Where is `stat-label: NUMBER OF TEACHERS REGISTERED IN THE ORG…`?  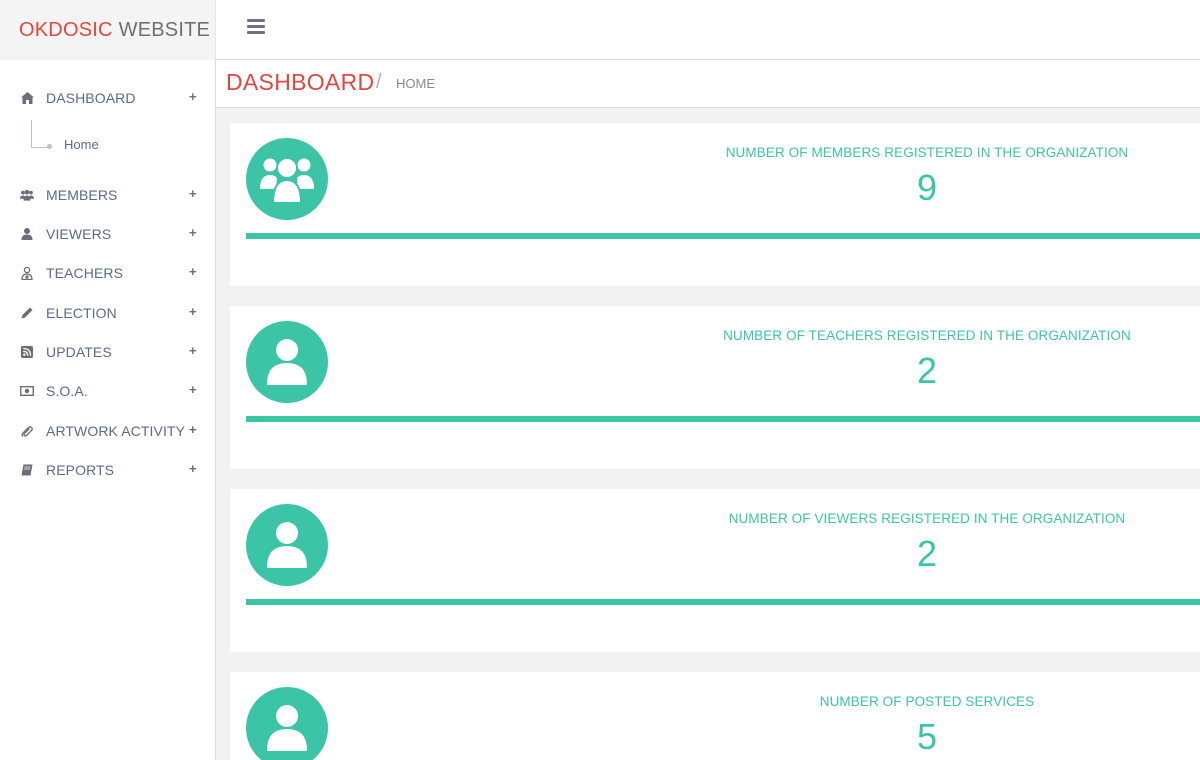 stat-label: NUMBER OF TEACHERS REGISTERED IN THE ORG… is located at coordinates (927, 335).